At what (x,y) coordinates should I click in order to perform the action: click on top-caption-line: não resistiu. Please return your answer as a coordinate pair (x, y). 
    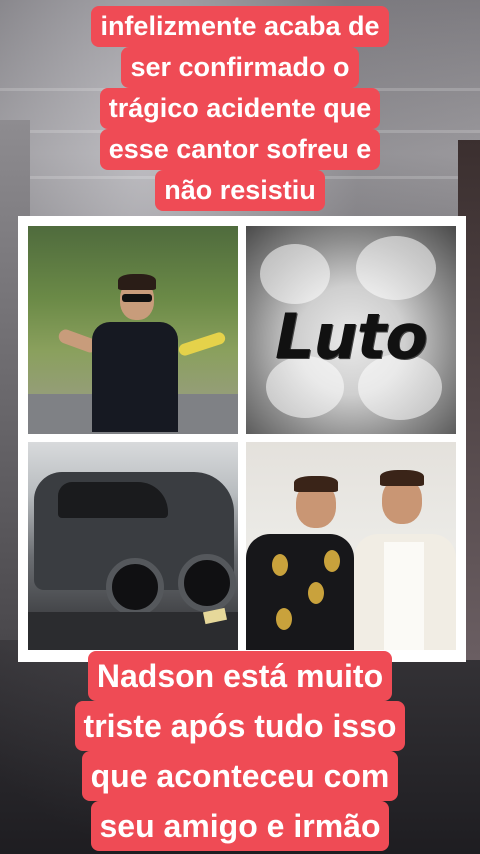
    Looking at the image, I should click on (240, 190).